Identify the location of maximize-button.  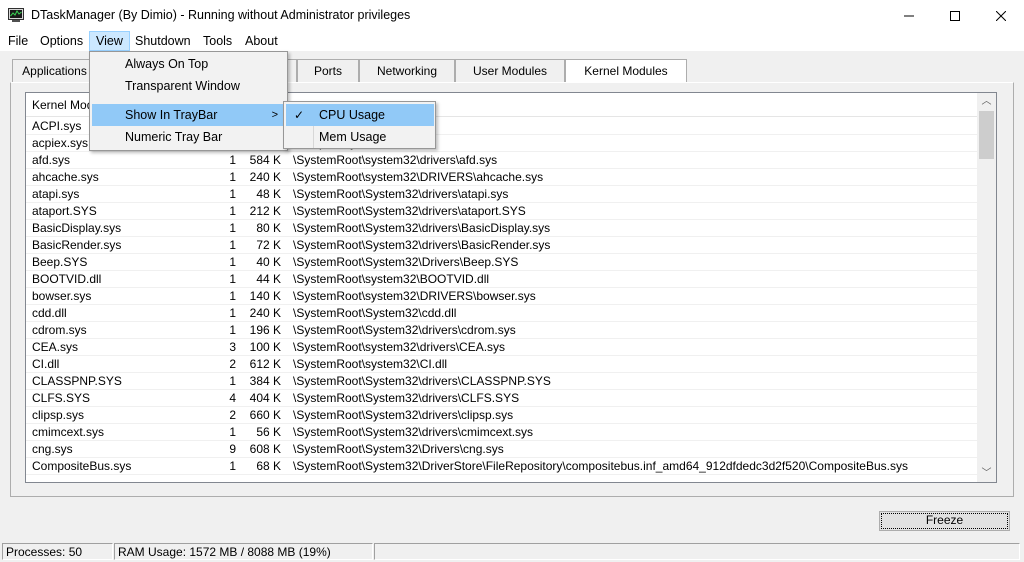
(955, 15).